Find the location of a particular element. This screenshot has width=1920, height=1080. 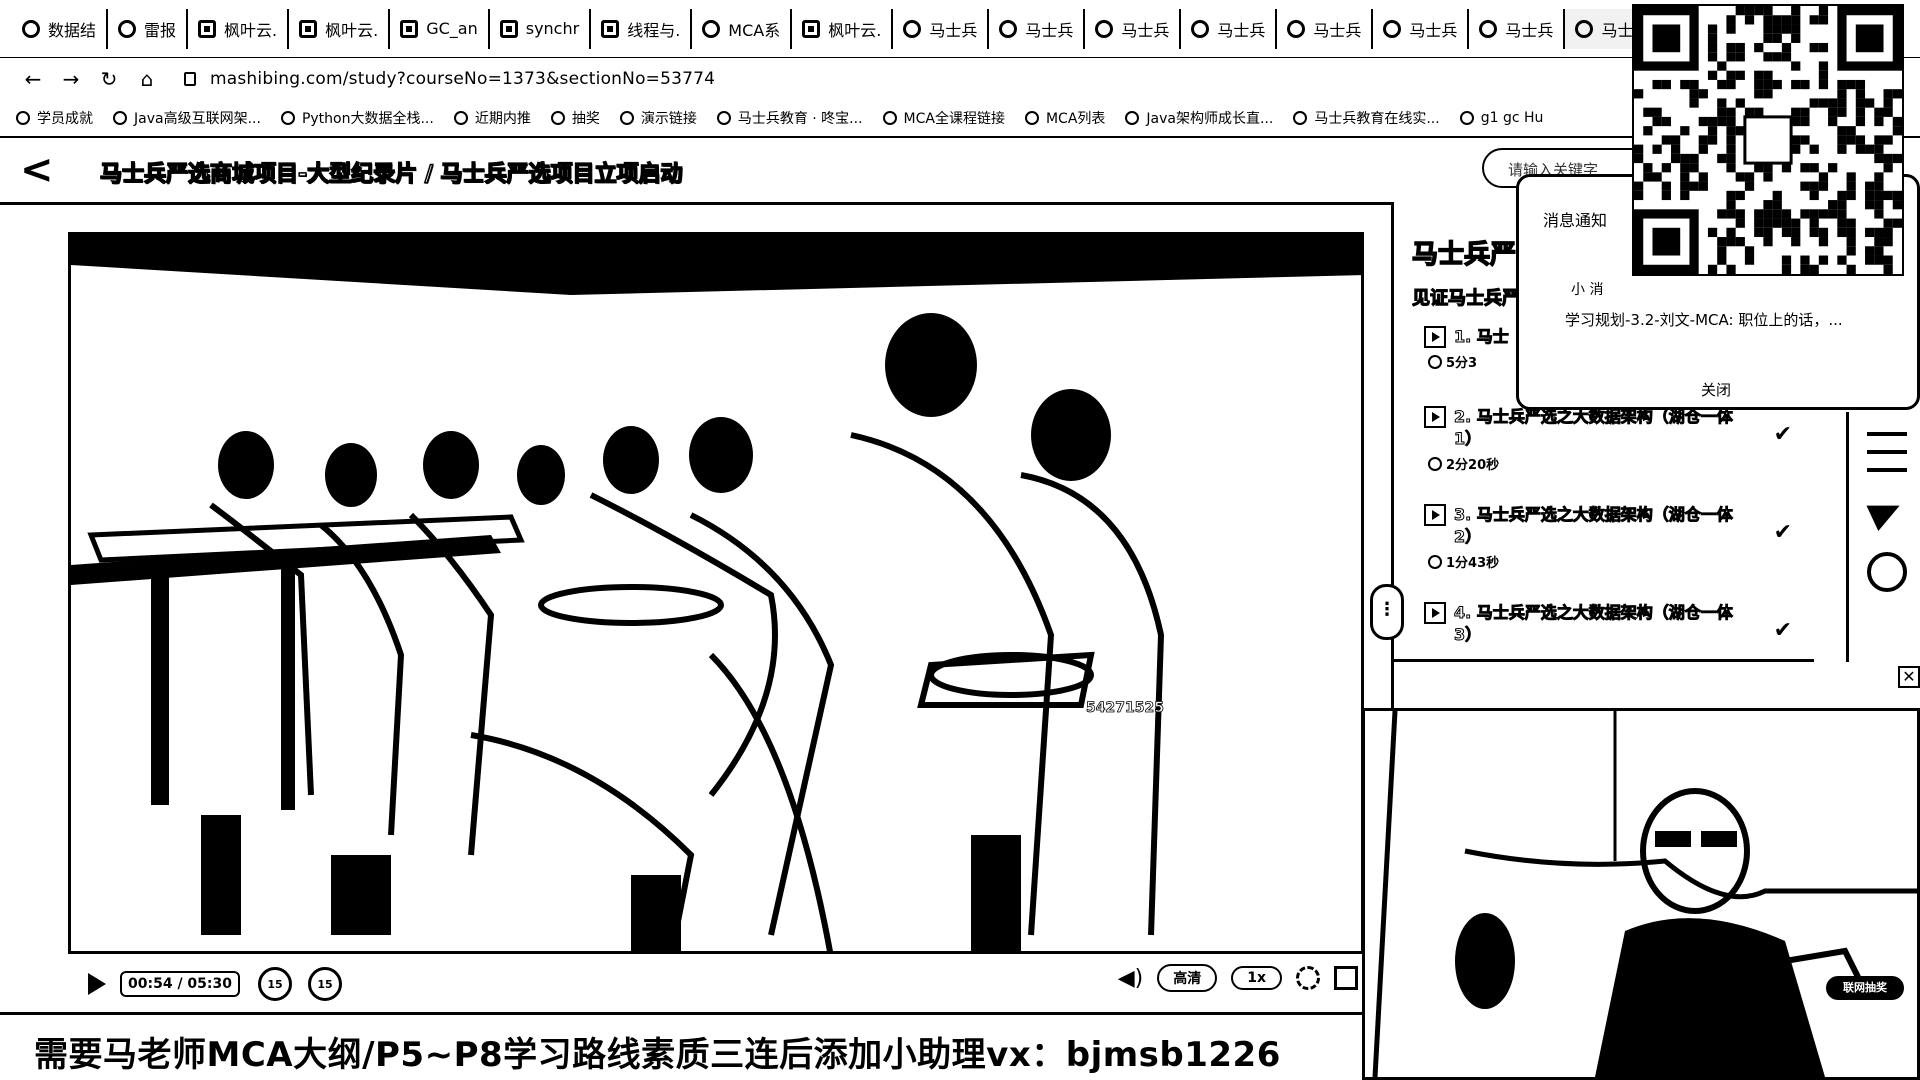

browser-tab-label: 雷报 is located at coordinates (160, 30).